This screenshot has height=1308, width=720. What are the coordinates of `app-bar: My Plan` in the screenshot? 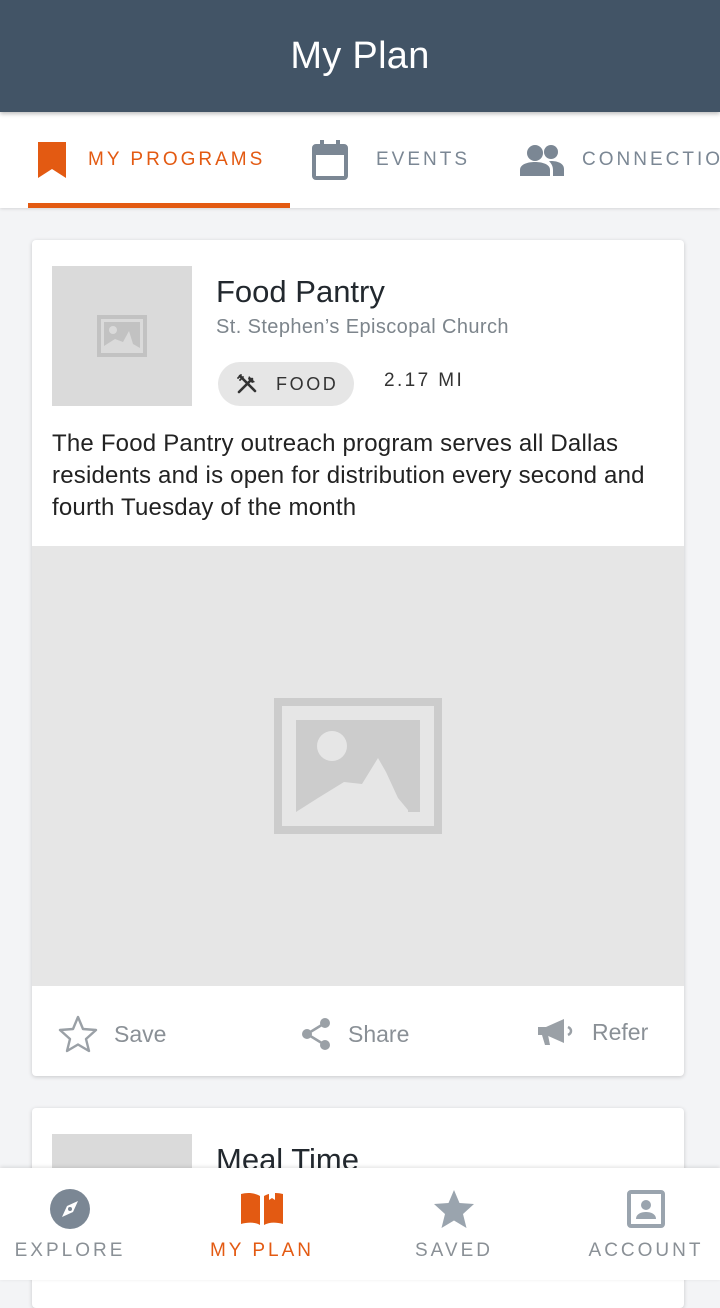 It's located at (360, 56).